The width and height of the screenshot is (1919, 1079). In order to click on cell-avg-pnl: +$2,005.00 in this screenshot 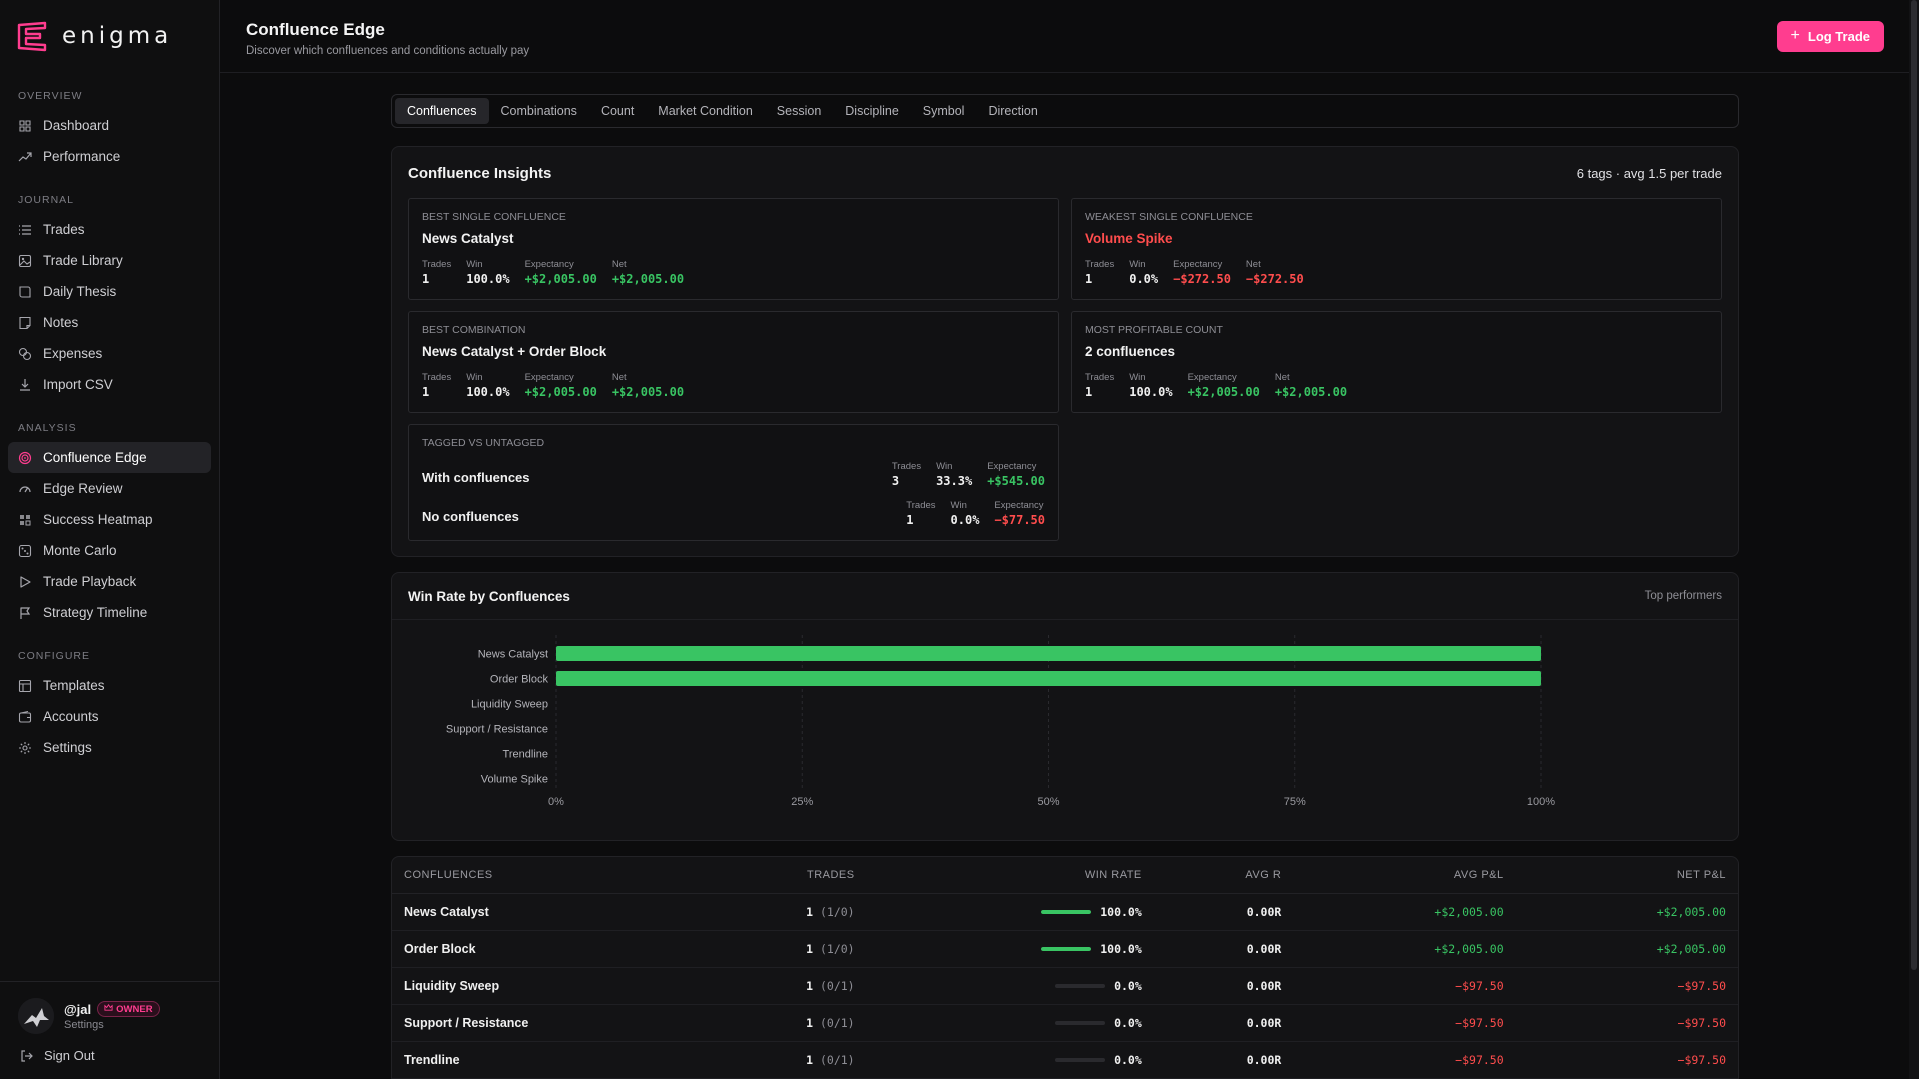, I will do `click(1393, 949)`.